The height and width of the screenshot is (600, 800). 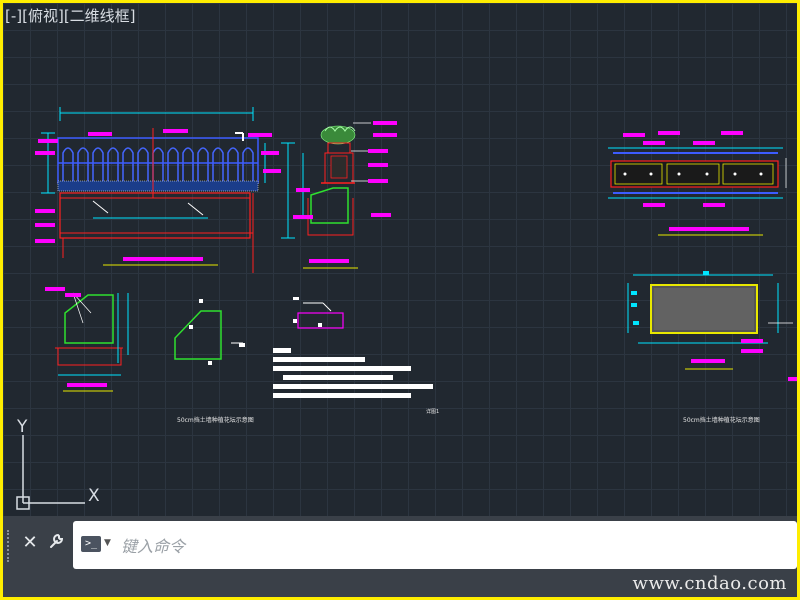 What do you see at coordinates (339, 195) in the screenshot?
I see `section-a-a` at bounding box center [339, 195].